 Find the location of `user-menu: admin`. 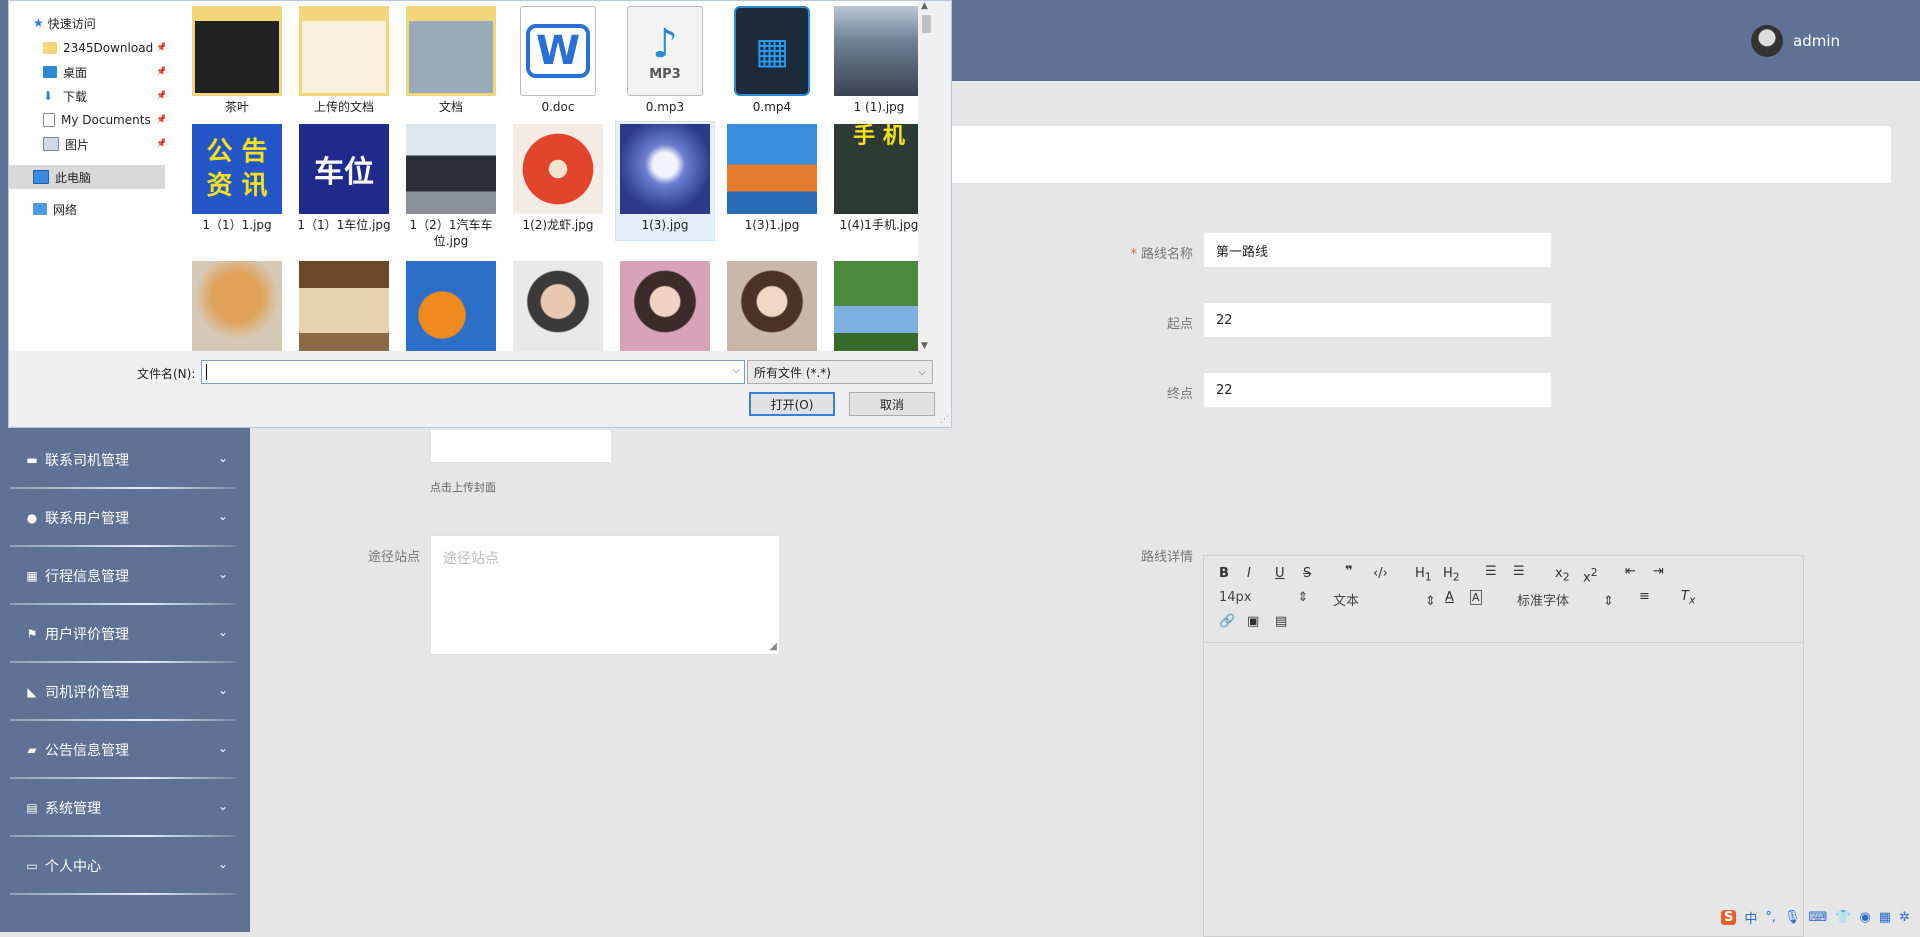

user-menu: admin is located at coordinates (1795, 41).